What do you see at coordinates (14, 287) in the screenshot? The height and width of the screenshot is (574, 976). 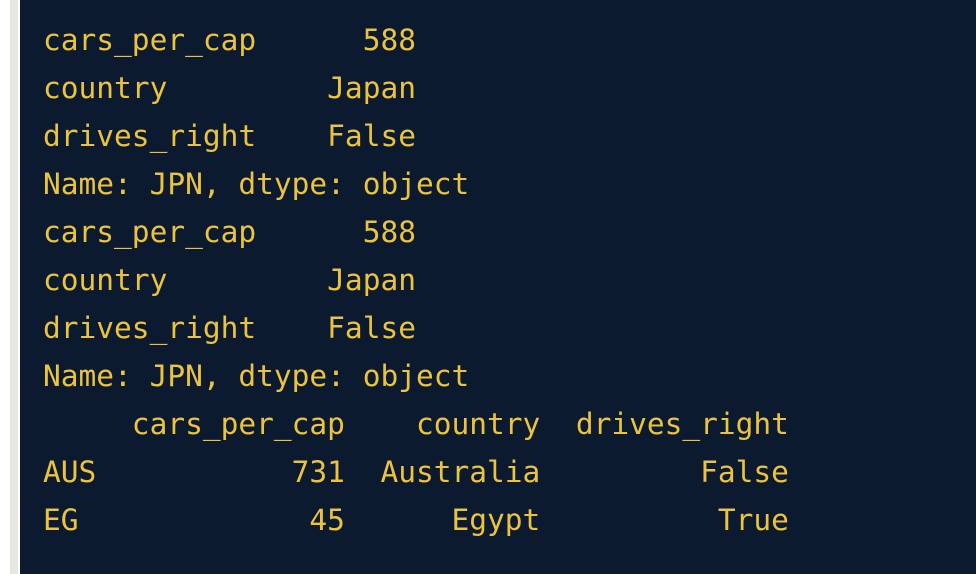 I see `left-border` at bounding box center [14, 287].